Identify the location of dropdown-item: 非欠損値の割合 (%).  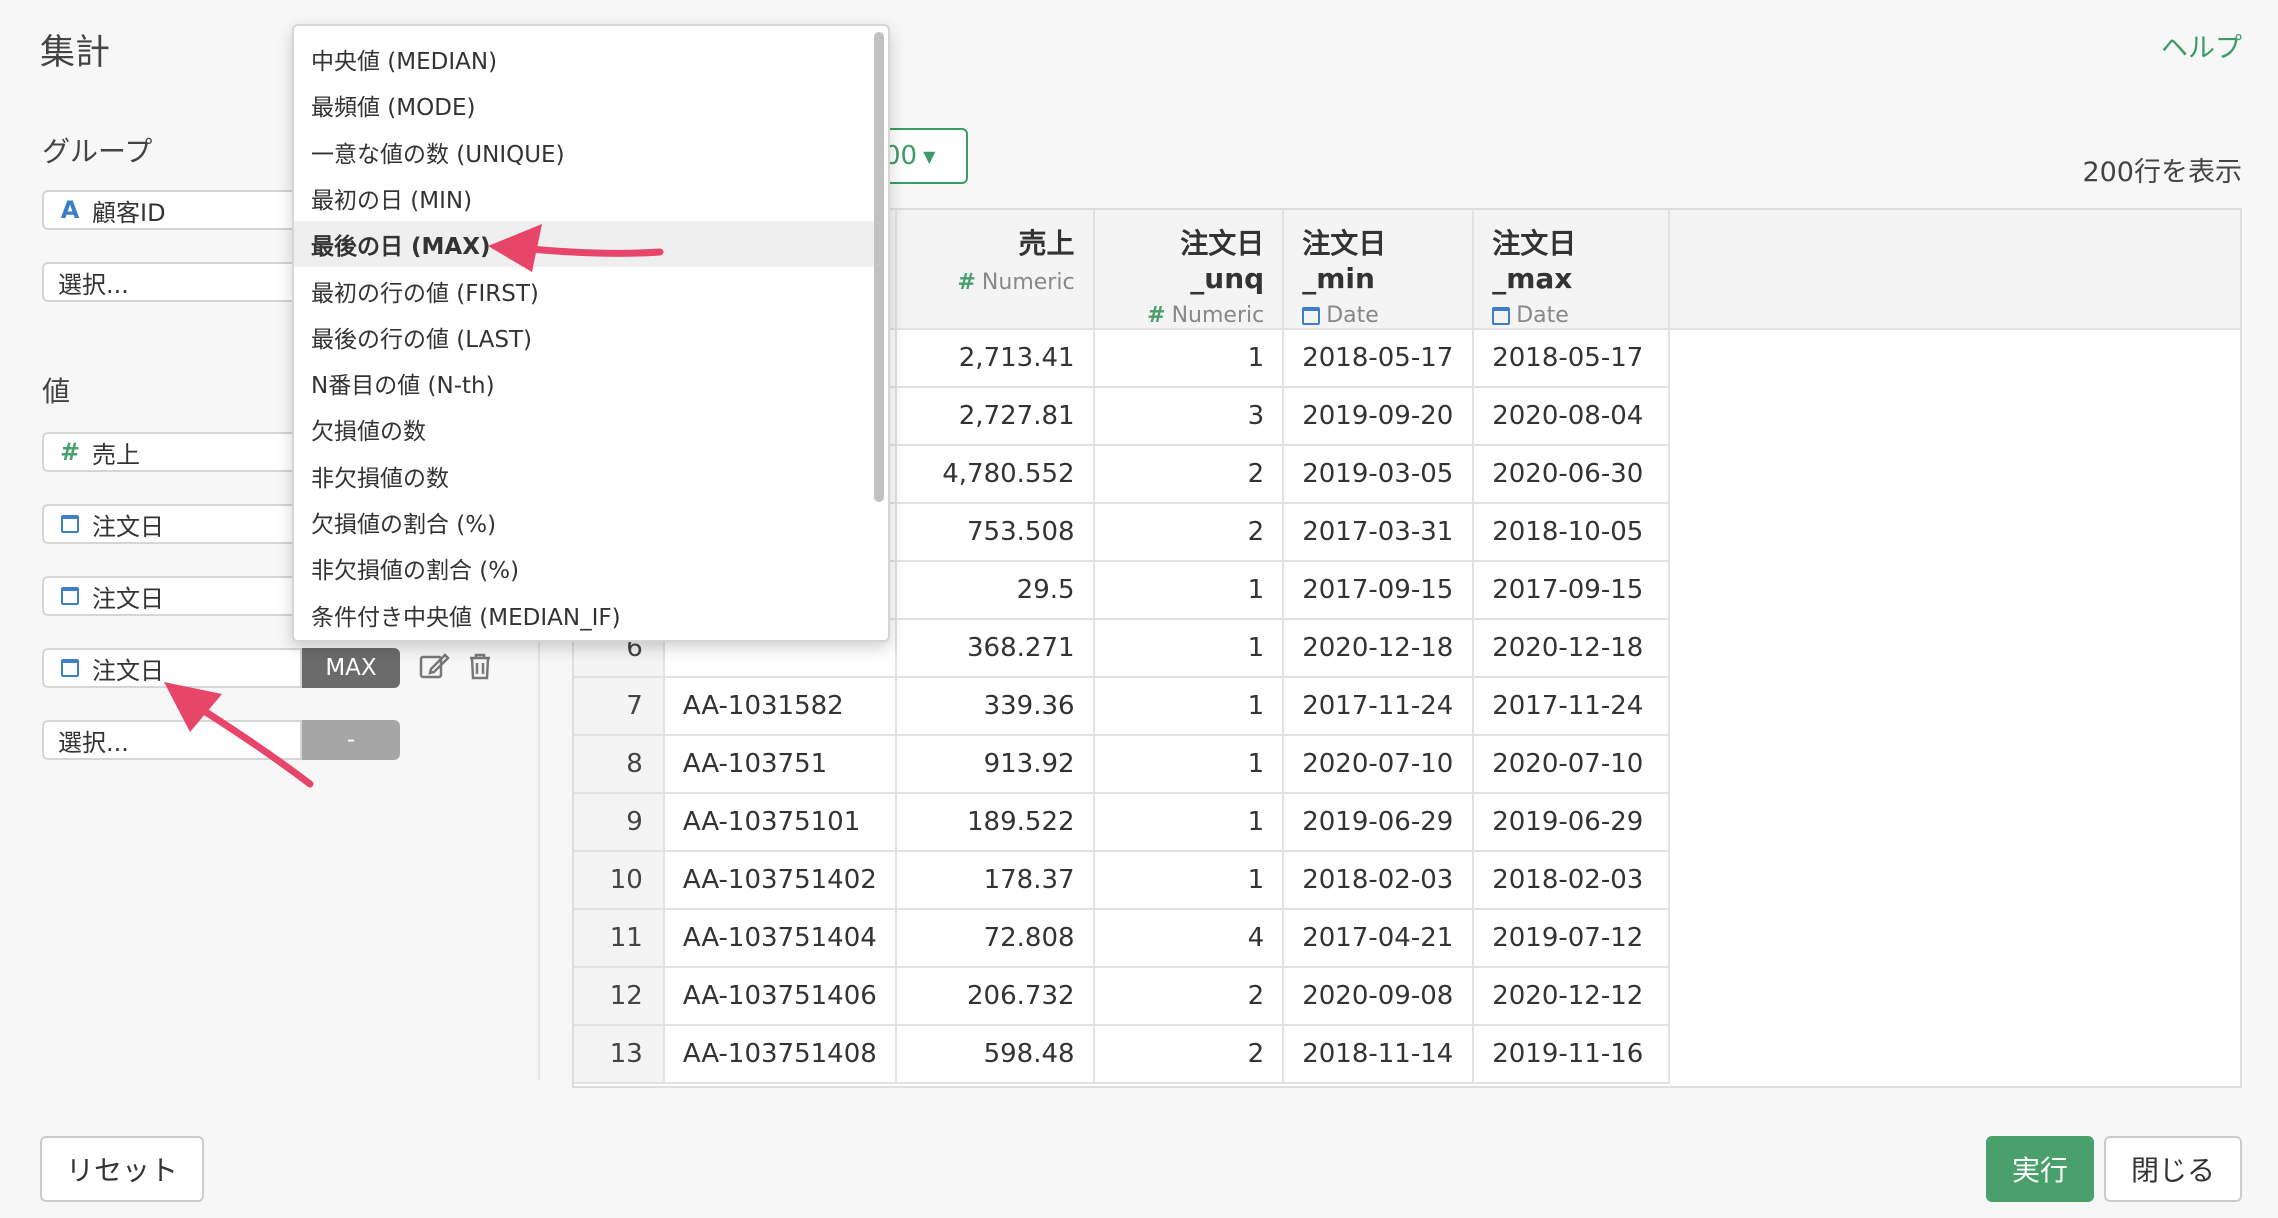
(584, 568).